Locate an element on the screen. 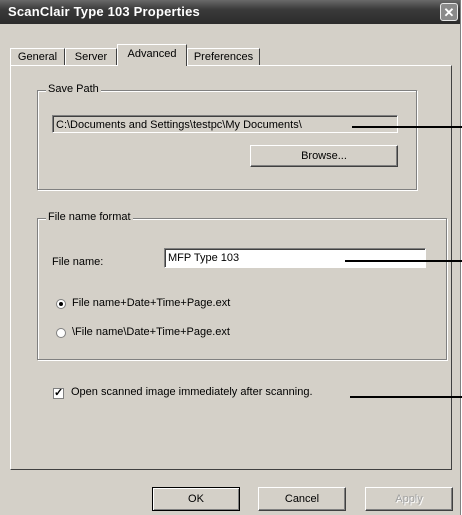  tab-advanced: Advanced is located at coordinates (152, 55).